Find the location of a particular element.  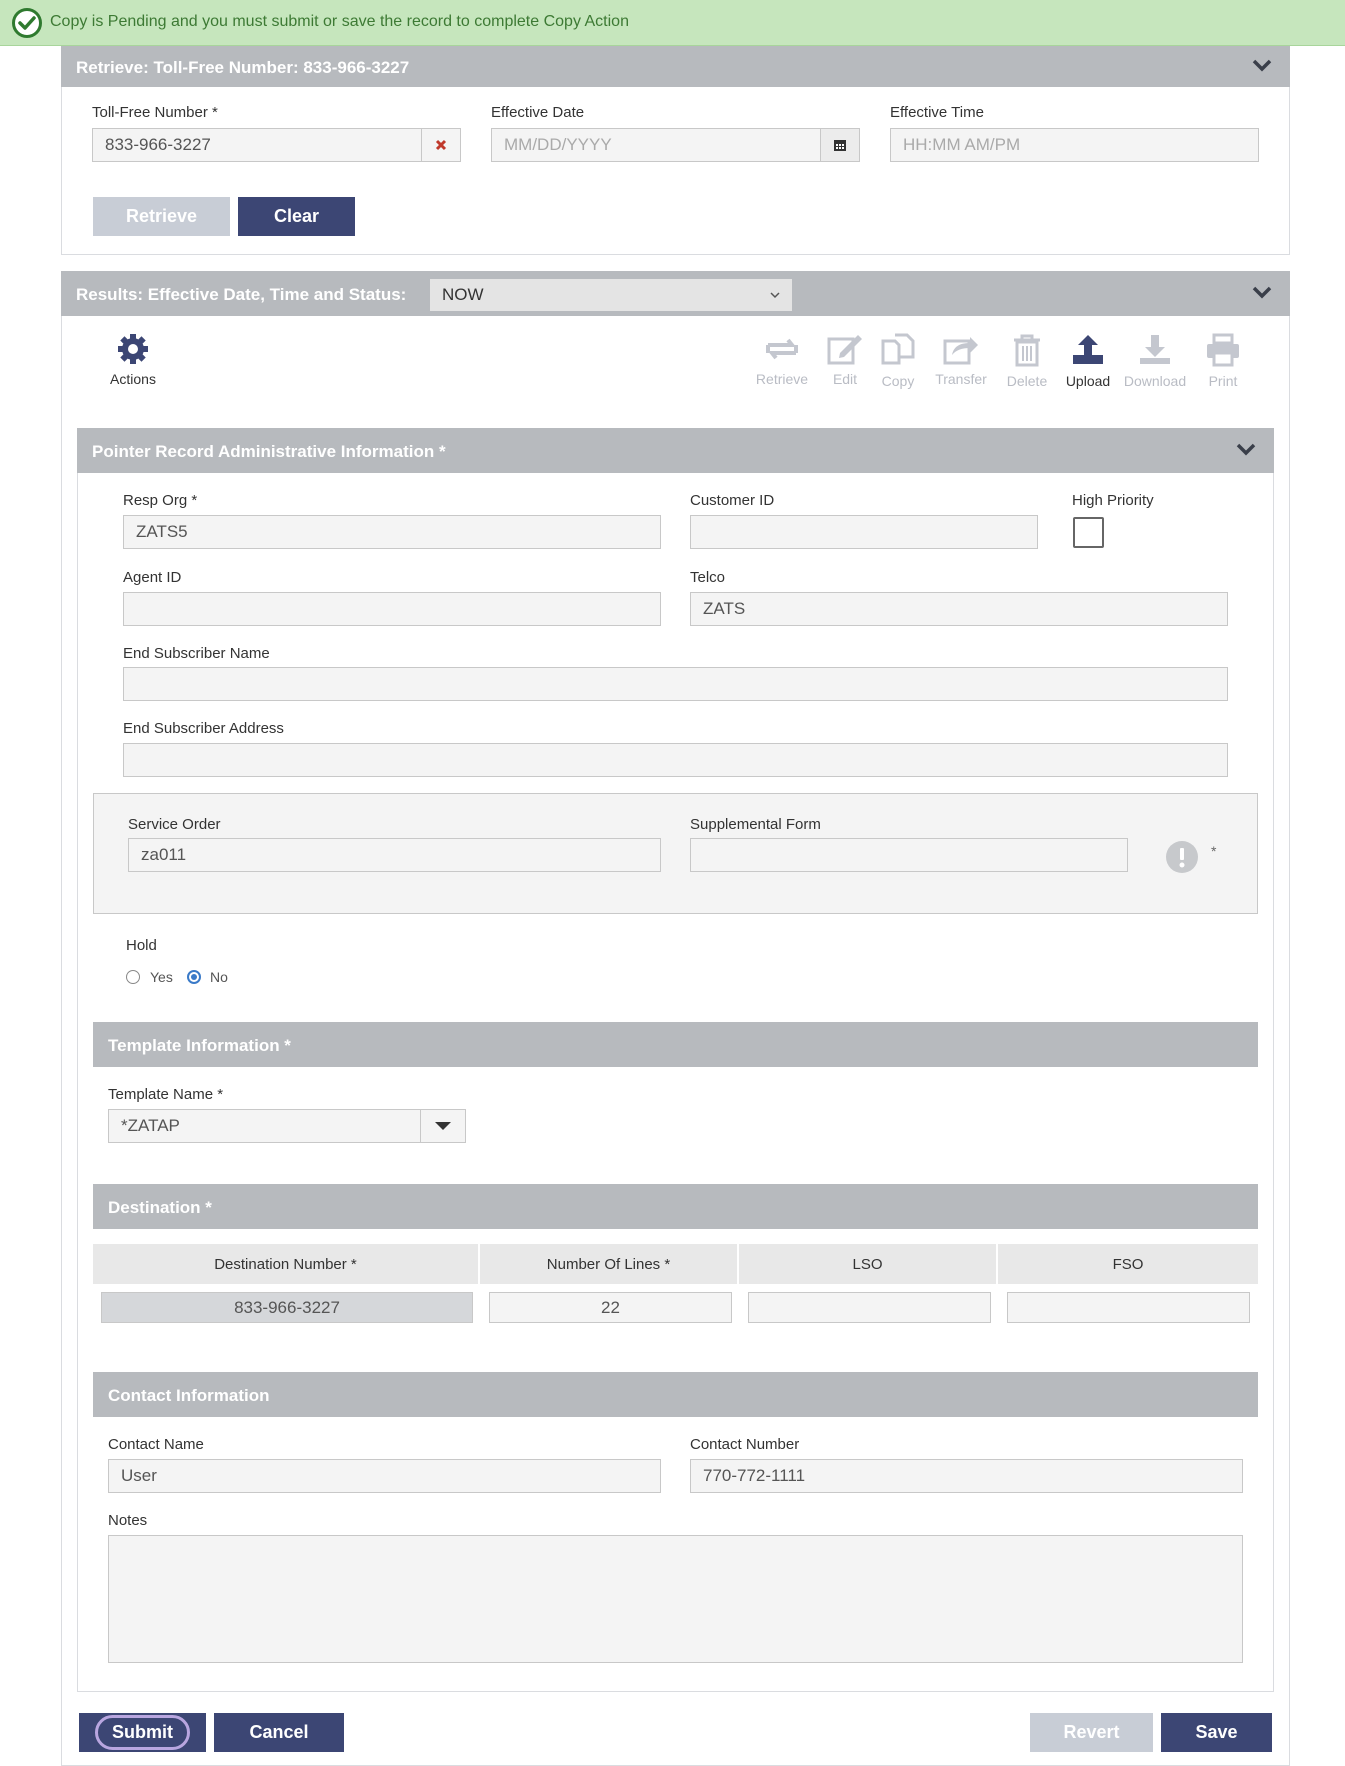

end-subscriber-address-input is located at coordinates (675, 760).